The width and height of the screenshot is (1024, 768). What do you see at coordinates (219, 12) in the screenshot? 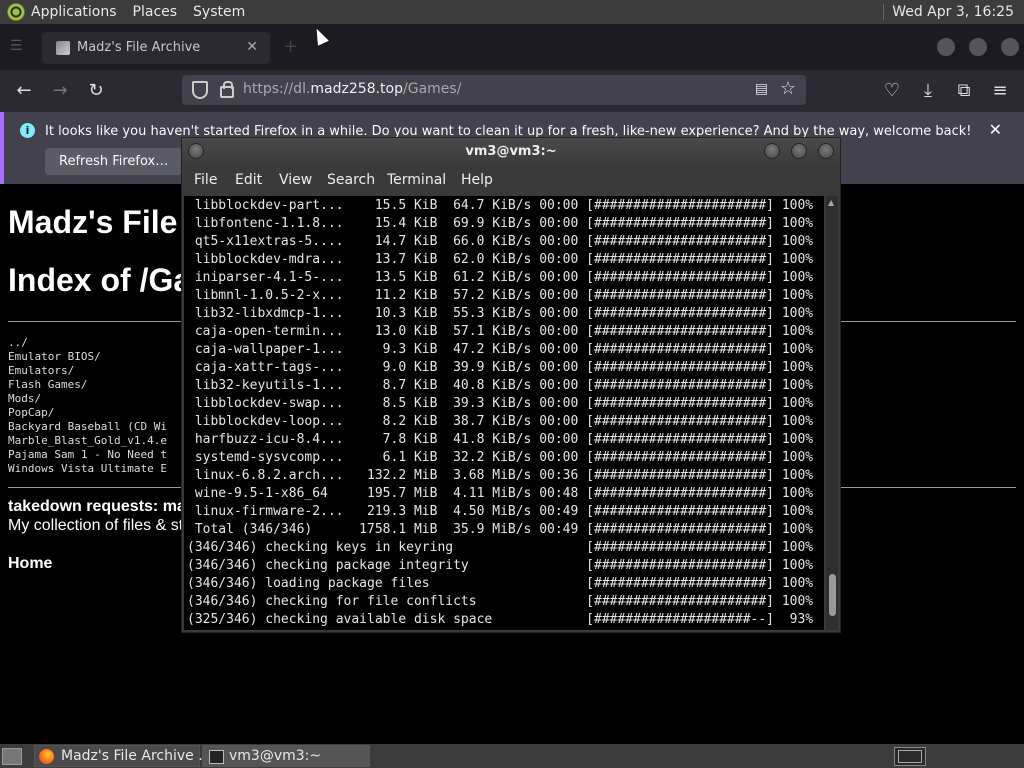
I see `system-menu: System` at bounding box center [219, 12].